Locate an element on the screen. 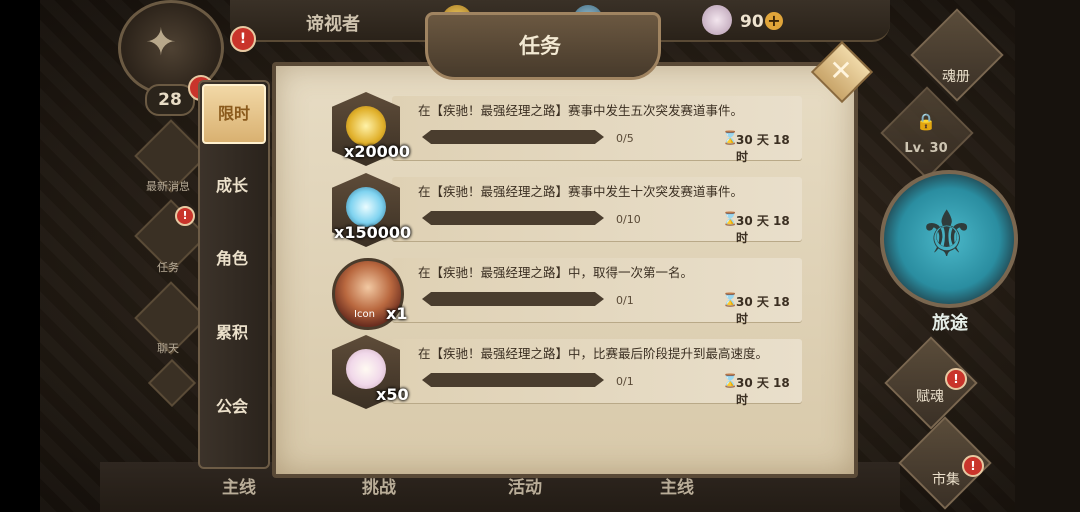 The width and height of the screenshot is (1080, 512). reward-quantity: x50 is located at coordinates (392, 394).